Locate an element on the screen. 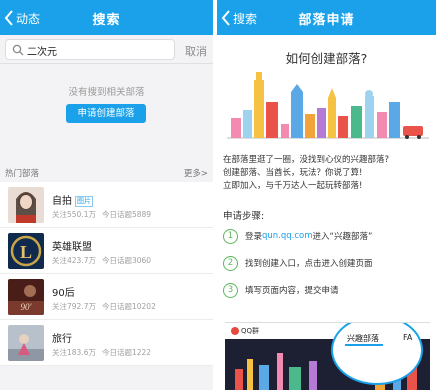  tribe-tab-label: 兴趣部落 is located at coordinates (363, 338).